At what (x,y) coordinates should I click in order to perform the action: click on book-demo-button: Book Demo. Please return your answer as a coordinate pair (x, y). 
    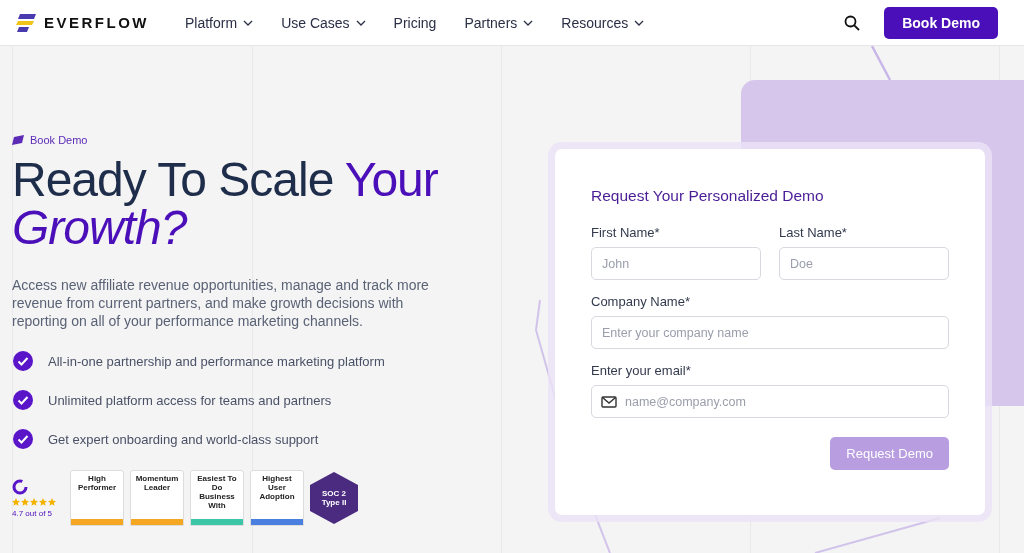
    Looking at the image, I should click on (941, 22).